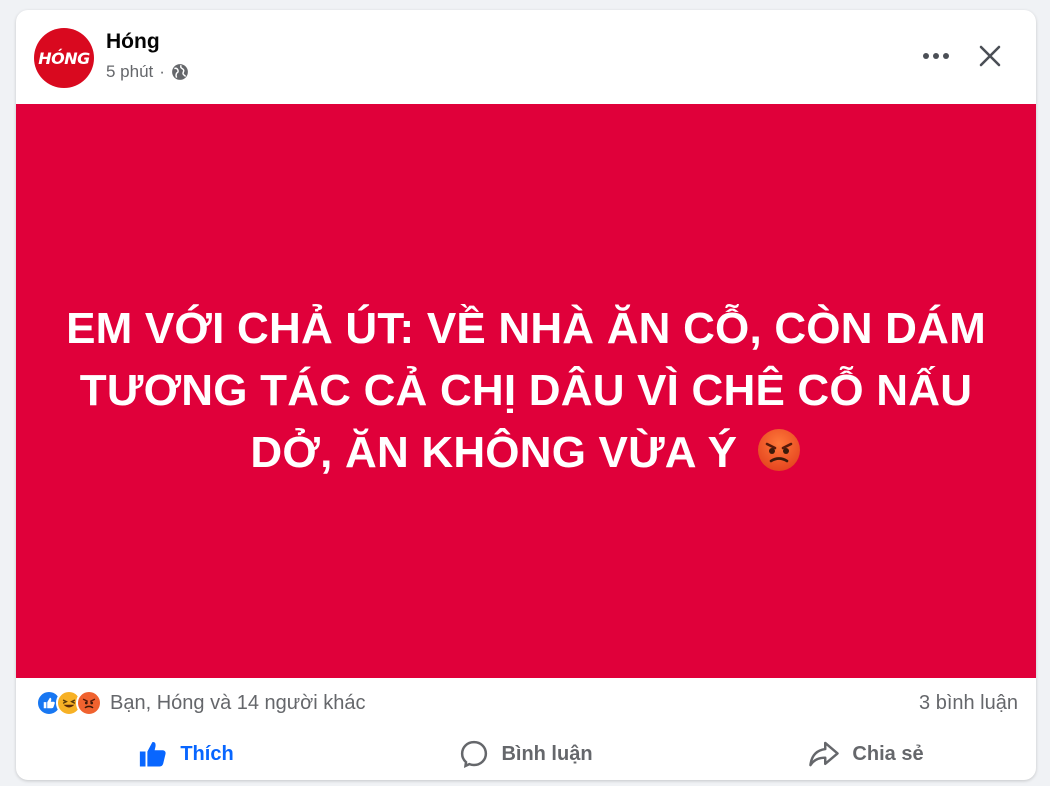 The image size is (1050, 786). I want to click on thumbs-up-icon, so click(153, 754).